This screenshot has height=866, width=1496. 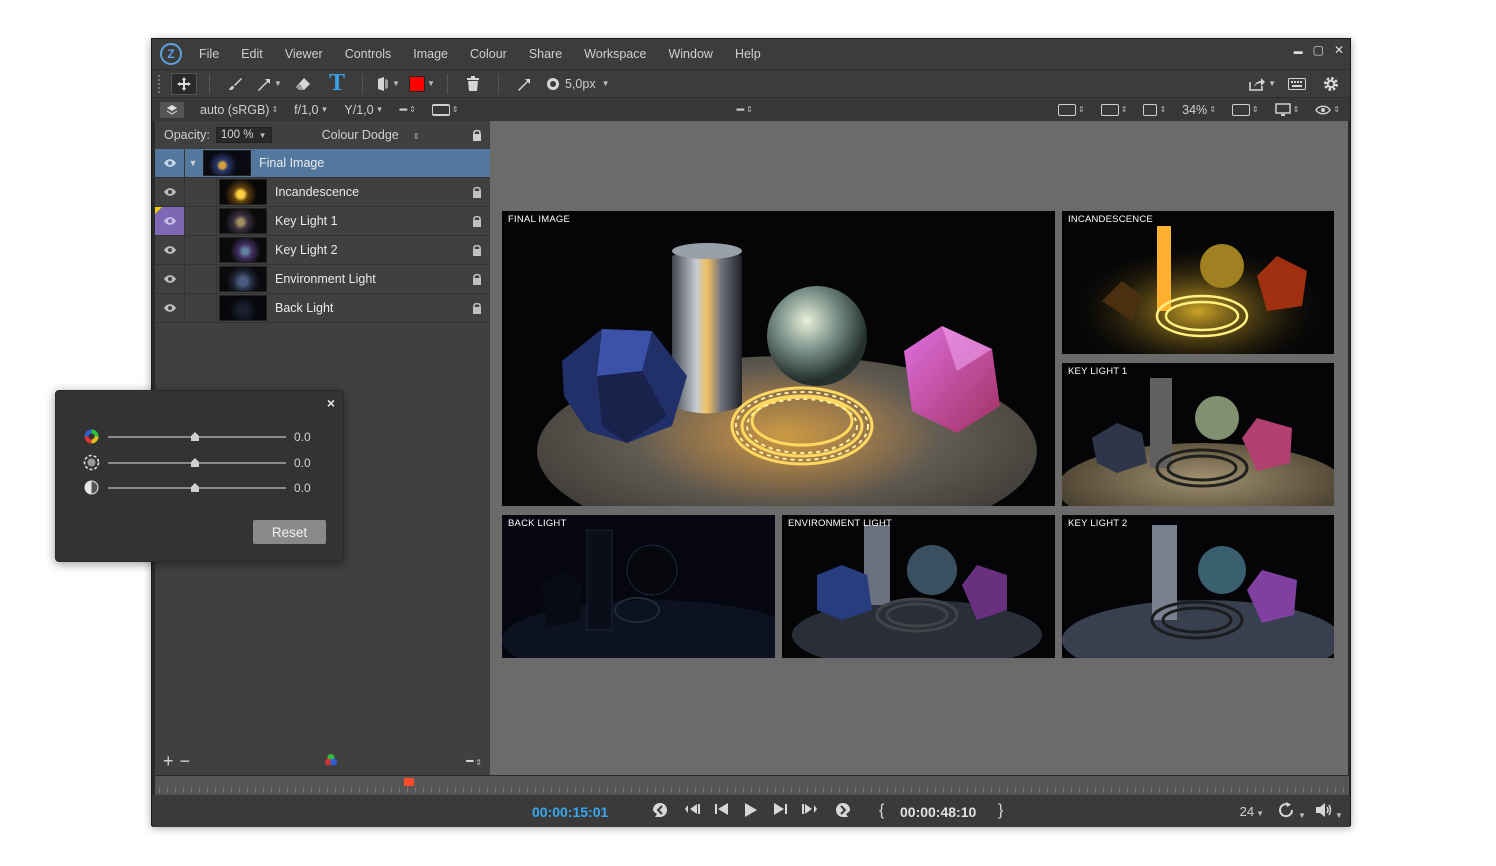 What do you see at coordinates (744, 109) in the screenshot?
I see `compare-dropdown: ━ ⇕` at bounding box center [744, 109].